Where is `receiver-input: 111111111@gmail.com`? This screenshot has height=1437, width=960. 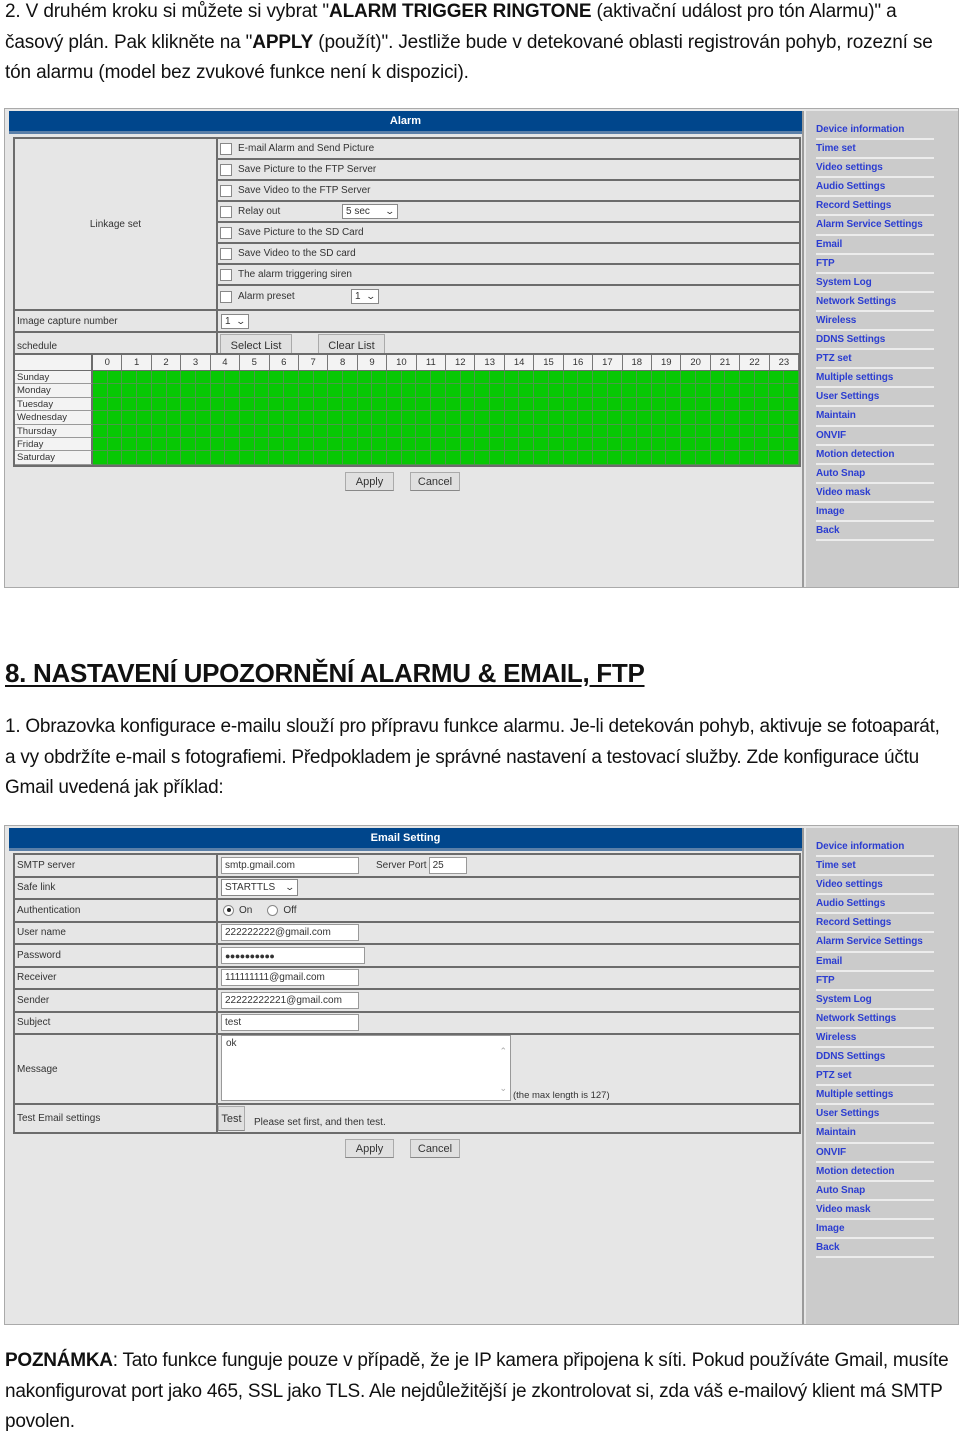
receiver-input: 111111111@gmail.com is located at coordinates (290, 978).